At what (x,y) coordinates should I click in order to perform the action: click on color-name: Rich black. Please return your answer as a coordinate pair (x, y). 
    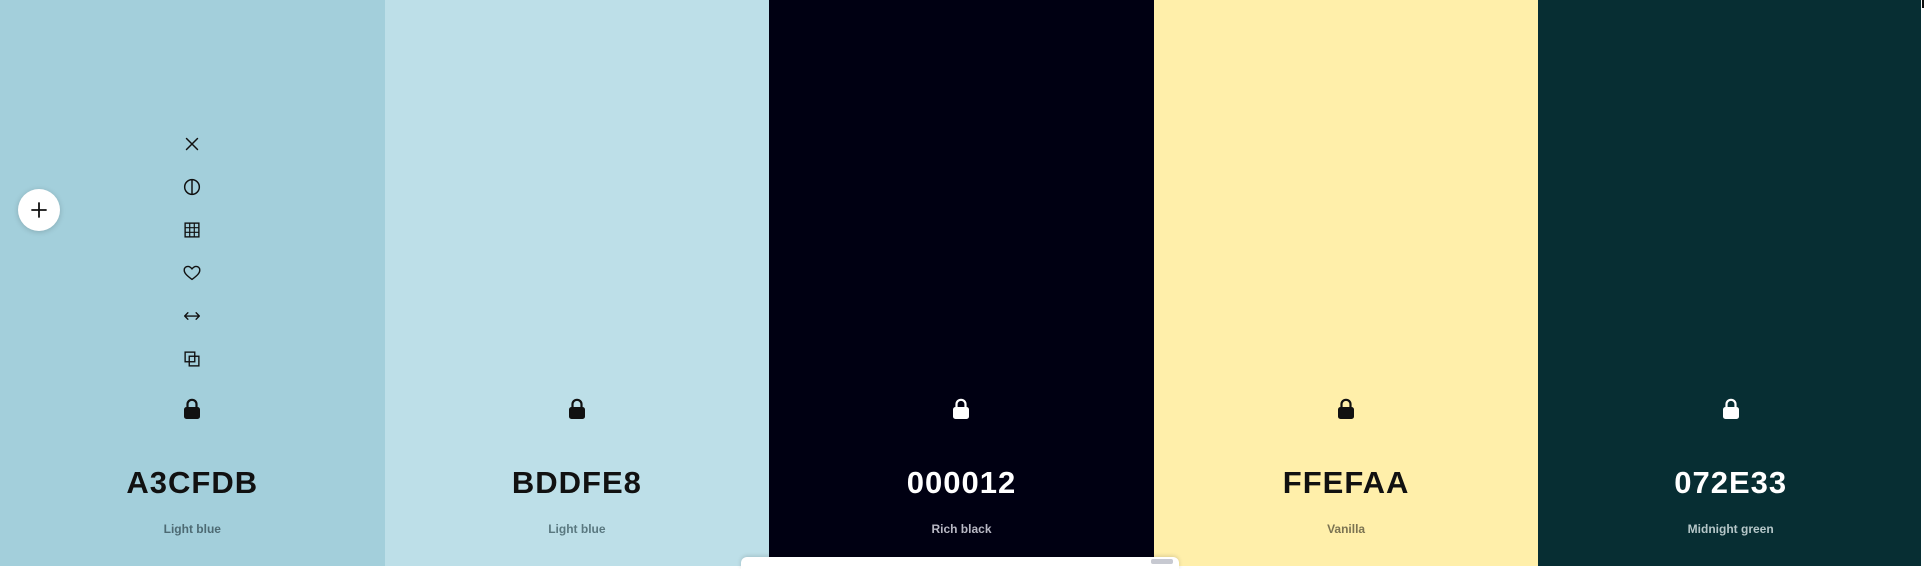
    Looking at the image, I should click on (961, 529).